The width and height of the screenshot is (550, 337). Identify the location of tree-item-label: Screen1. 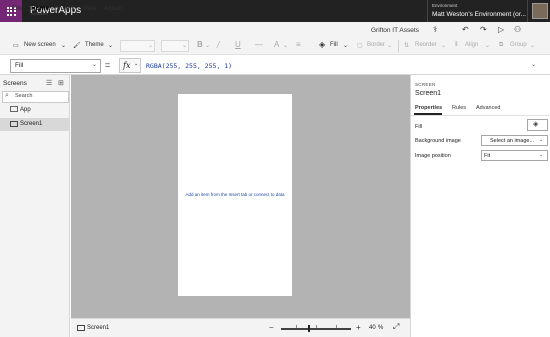
(31, 124).